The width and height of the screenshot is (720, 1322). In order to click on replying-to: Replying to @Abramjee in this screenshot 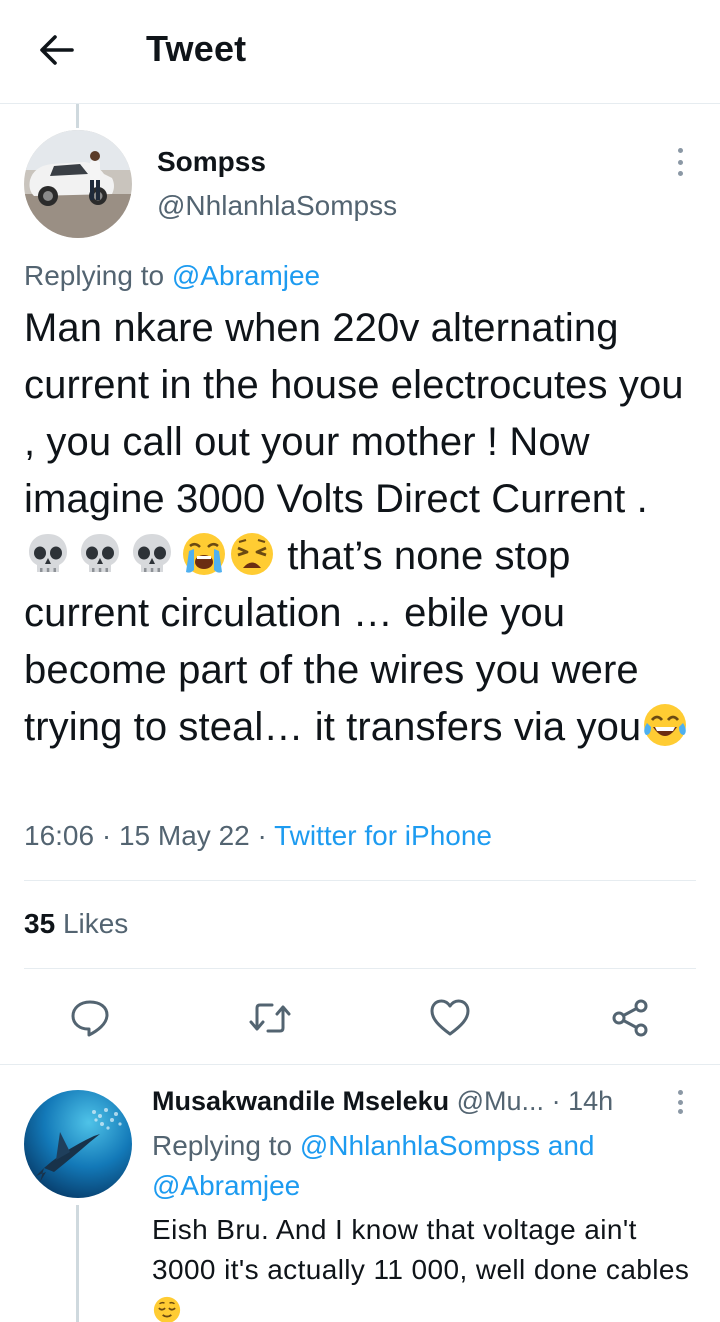, I will do `click(172, 276)`.